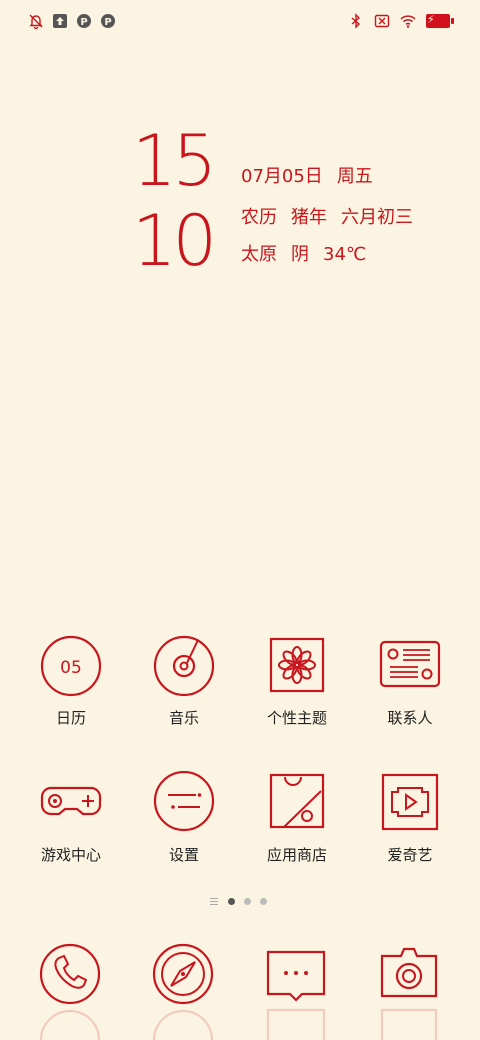  I want to click on date-line: 07月05日 周五, so click(307, 177).